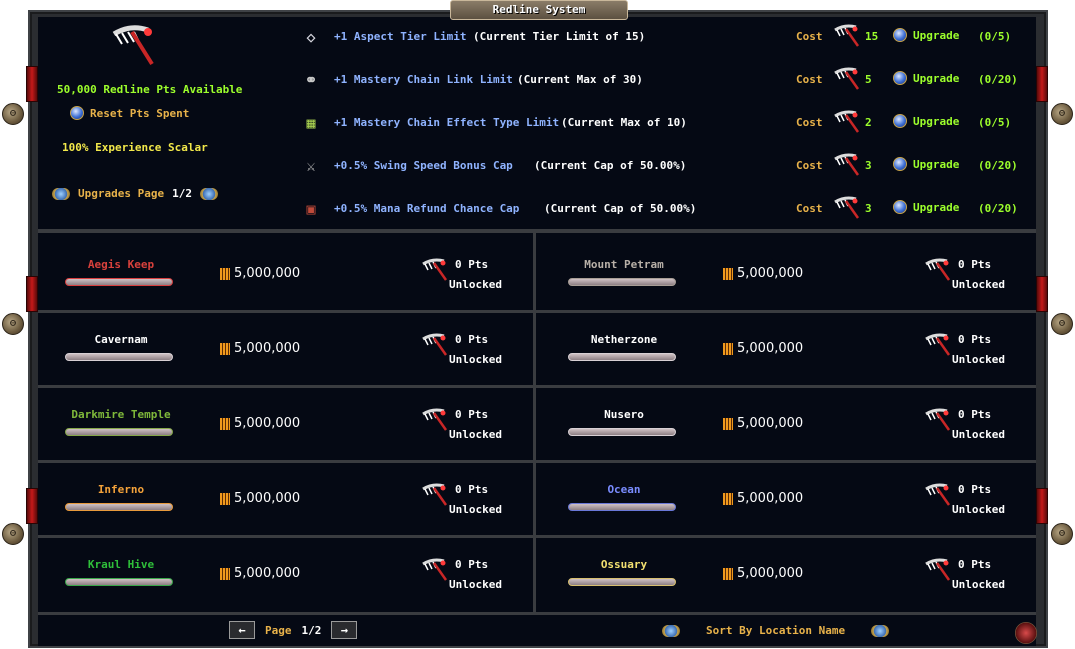 Image resolution: width=1075 pixels, height=649 pixels. I want to click on prev-upgrades-page-icon, so click(61, 193).